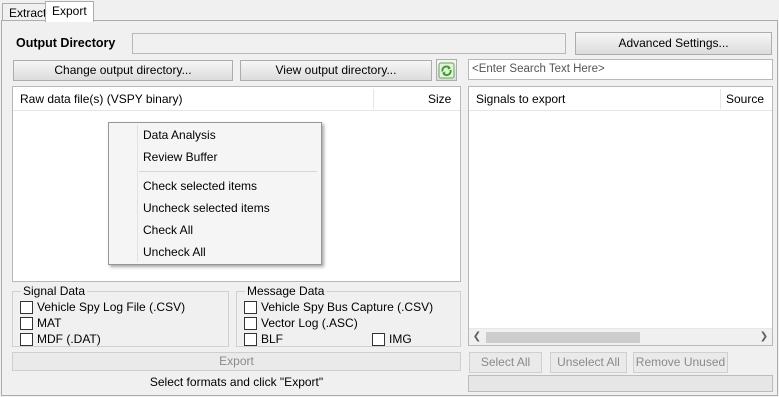  What do you see at coordinates (101, 99) in the screenshot?
I see `files-column-name-header: Raw data file(s) (VSPY binary)` at bounding box center [101, 99].